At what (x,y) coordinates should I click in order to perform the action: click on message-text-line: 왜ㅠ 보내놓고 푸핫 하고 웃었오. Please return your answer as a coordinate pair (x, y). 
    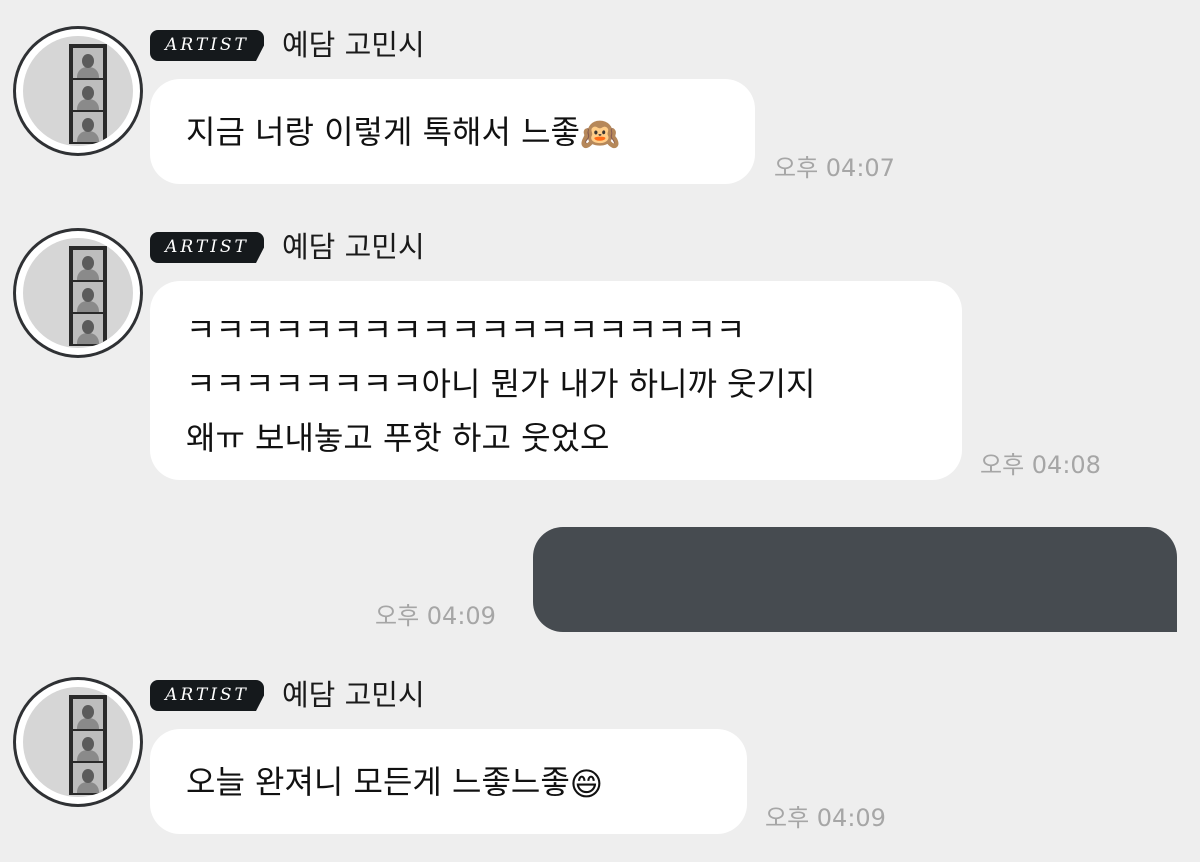
    Looking at the image, I should click on (398, 438).